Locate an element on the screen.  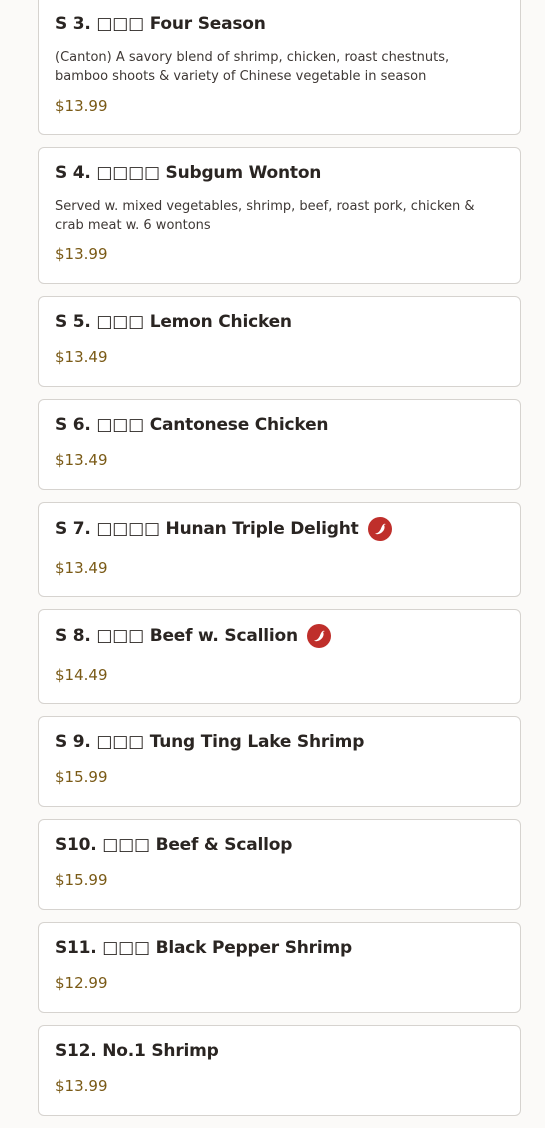
menu-item-card: S11. □□□ Black Pepper Shrimp $12.99 is located at coordinates (279, 967).